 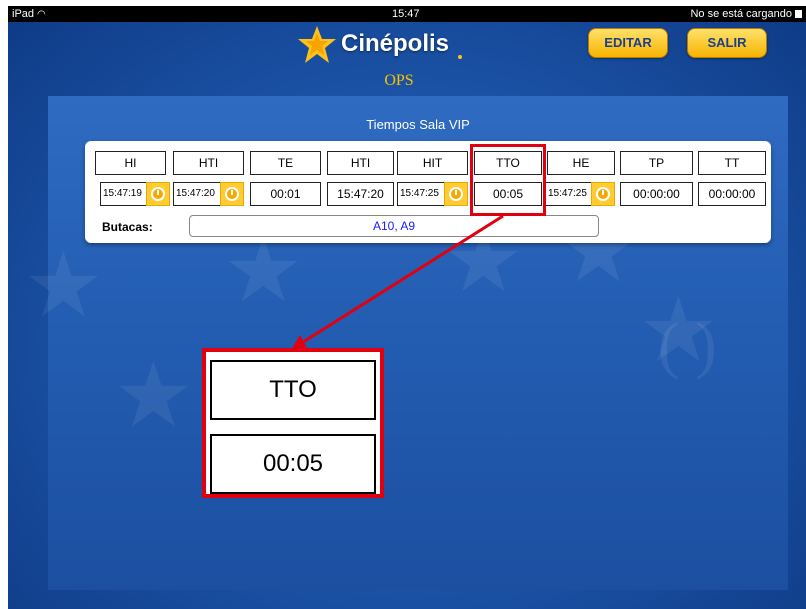 I want to click on section-title: Tiempos Sala VIP, so click(x=418, y=124).